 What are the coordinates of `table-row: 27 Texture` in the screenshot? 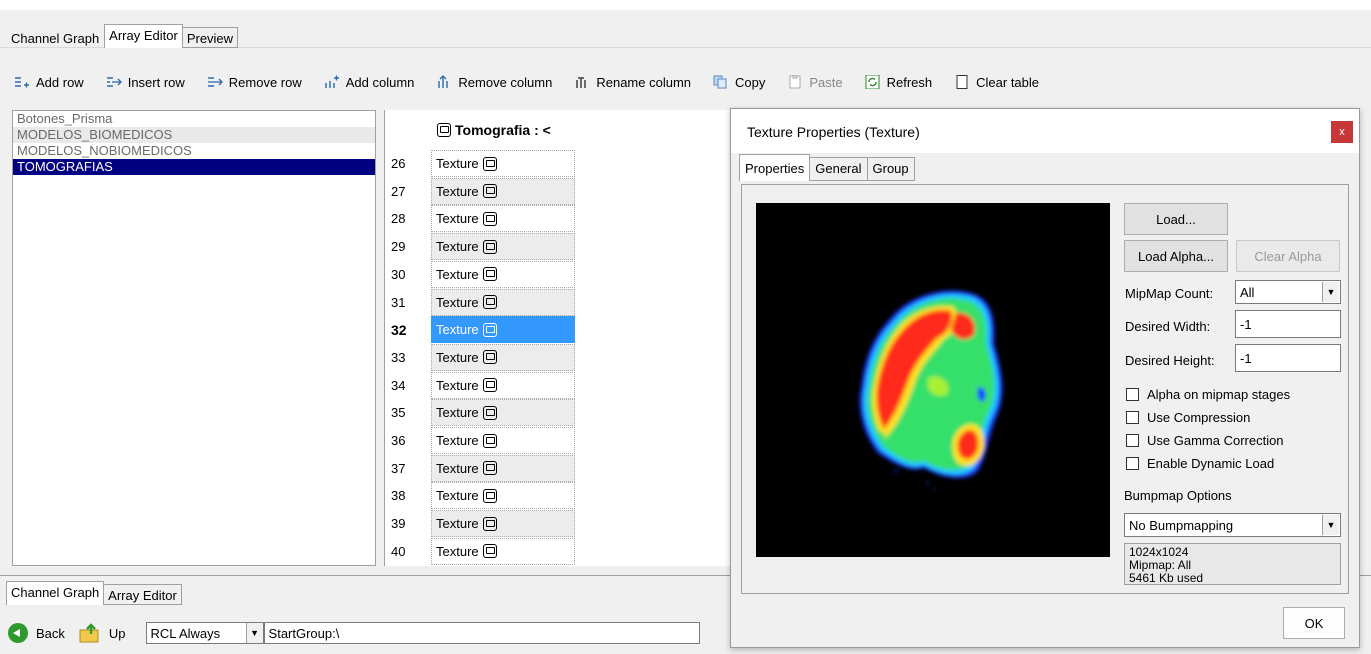 It's located at (561, 191).